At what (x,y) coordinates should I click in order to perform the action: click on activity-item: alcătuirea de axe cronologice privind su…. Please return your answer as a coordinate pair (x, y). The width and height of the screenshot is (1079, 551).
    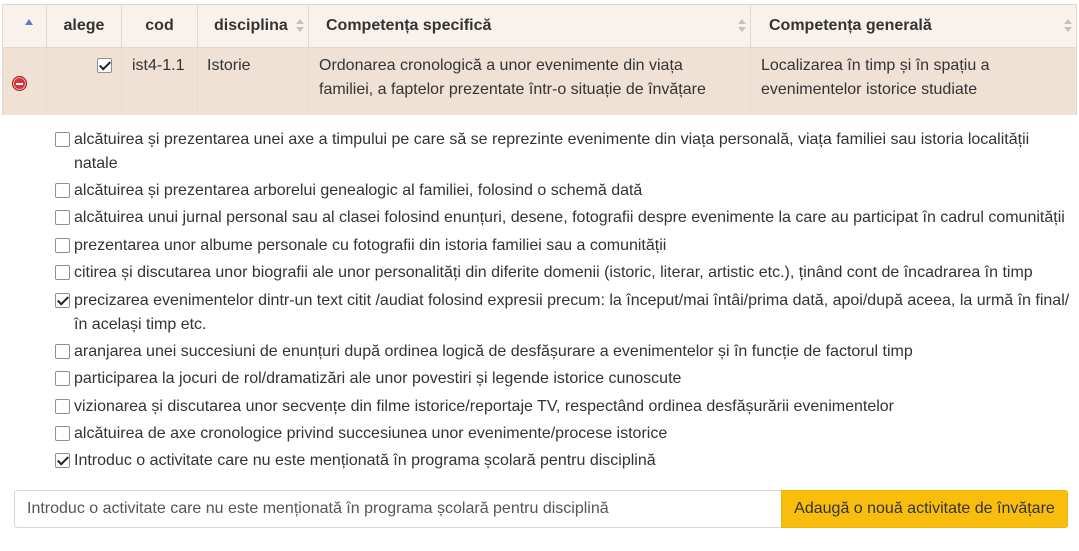
    Looking at the image, I should click on (562, 434).